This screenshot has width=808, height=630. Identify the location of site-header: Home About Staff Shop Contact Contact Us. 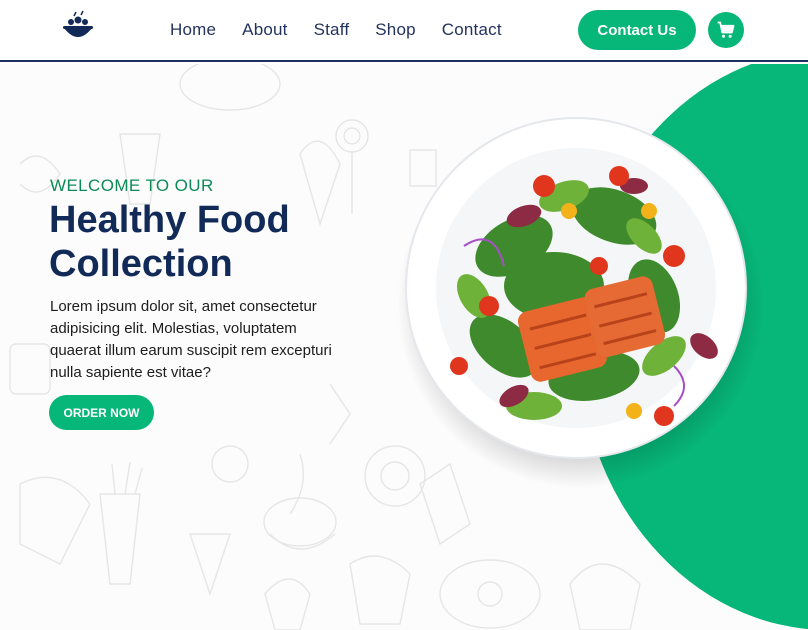
(404, 31).